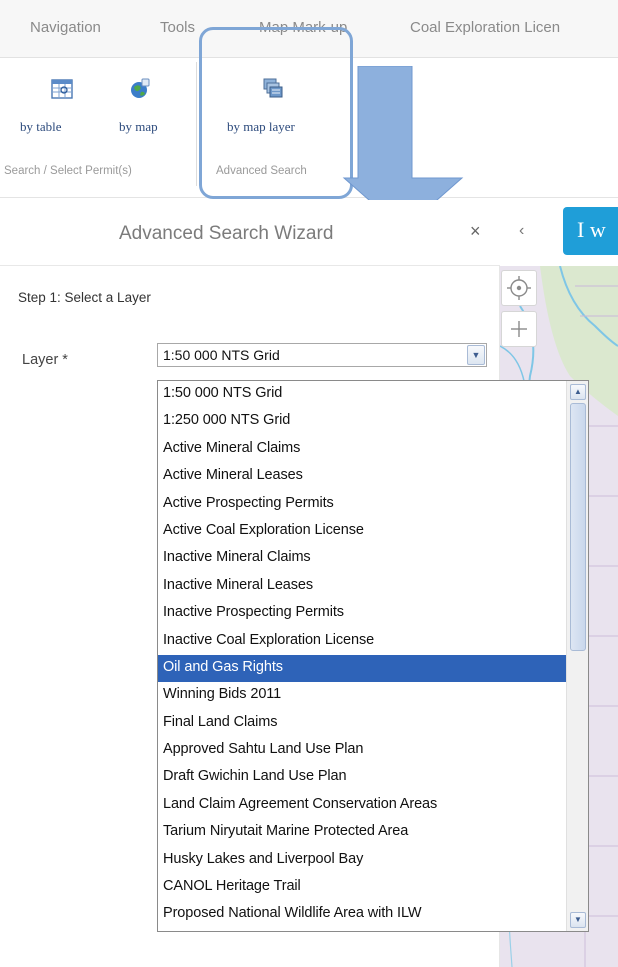 The height and width of the screenshot is (967, 618). Describe the element at coordinates (138, 126) in the screenshot. I see `by-map-label: by map` at that location.